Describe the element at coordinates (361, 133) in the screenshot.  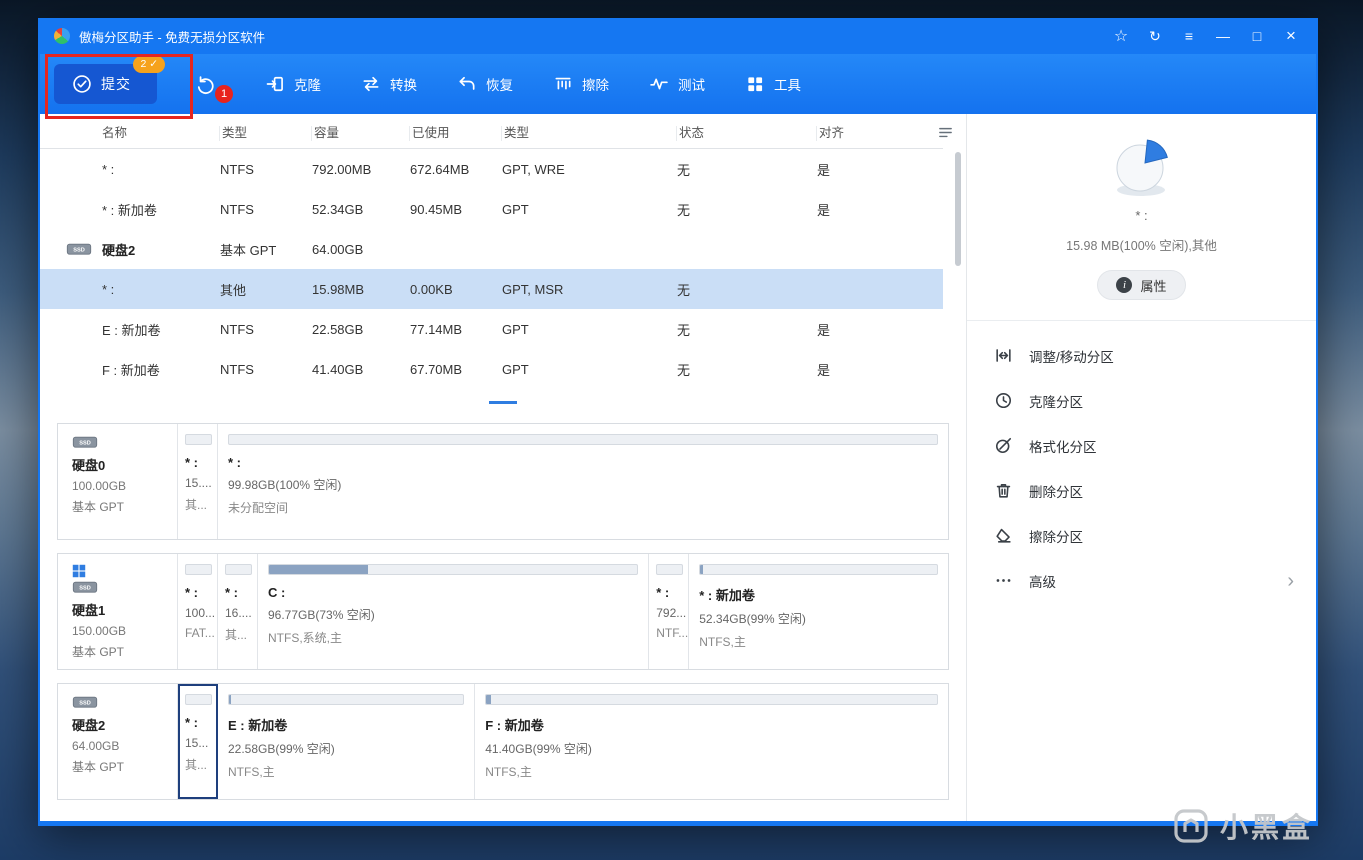
I see `column-header: 容量` at that location.